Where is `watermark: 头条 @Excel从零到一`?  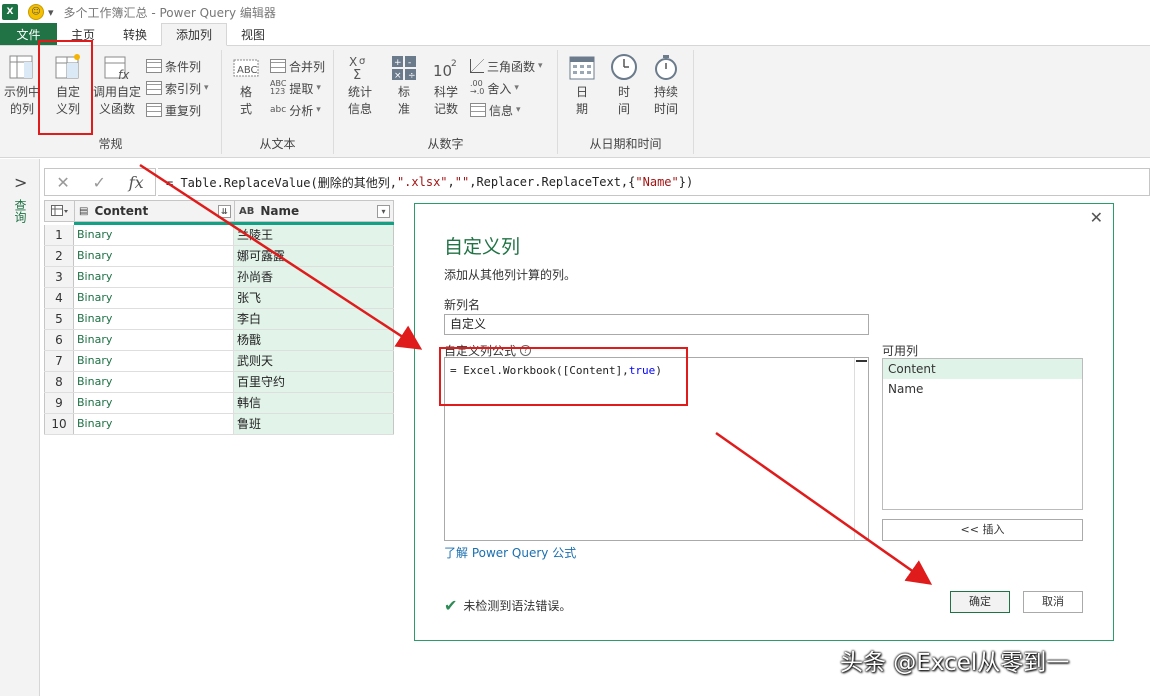
watermark: 头条 @Excel从零到一 is located at coordinates (955, 663).